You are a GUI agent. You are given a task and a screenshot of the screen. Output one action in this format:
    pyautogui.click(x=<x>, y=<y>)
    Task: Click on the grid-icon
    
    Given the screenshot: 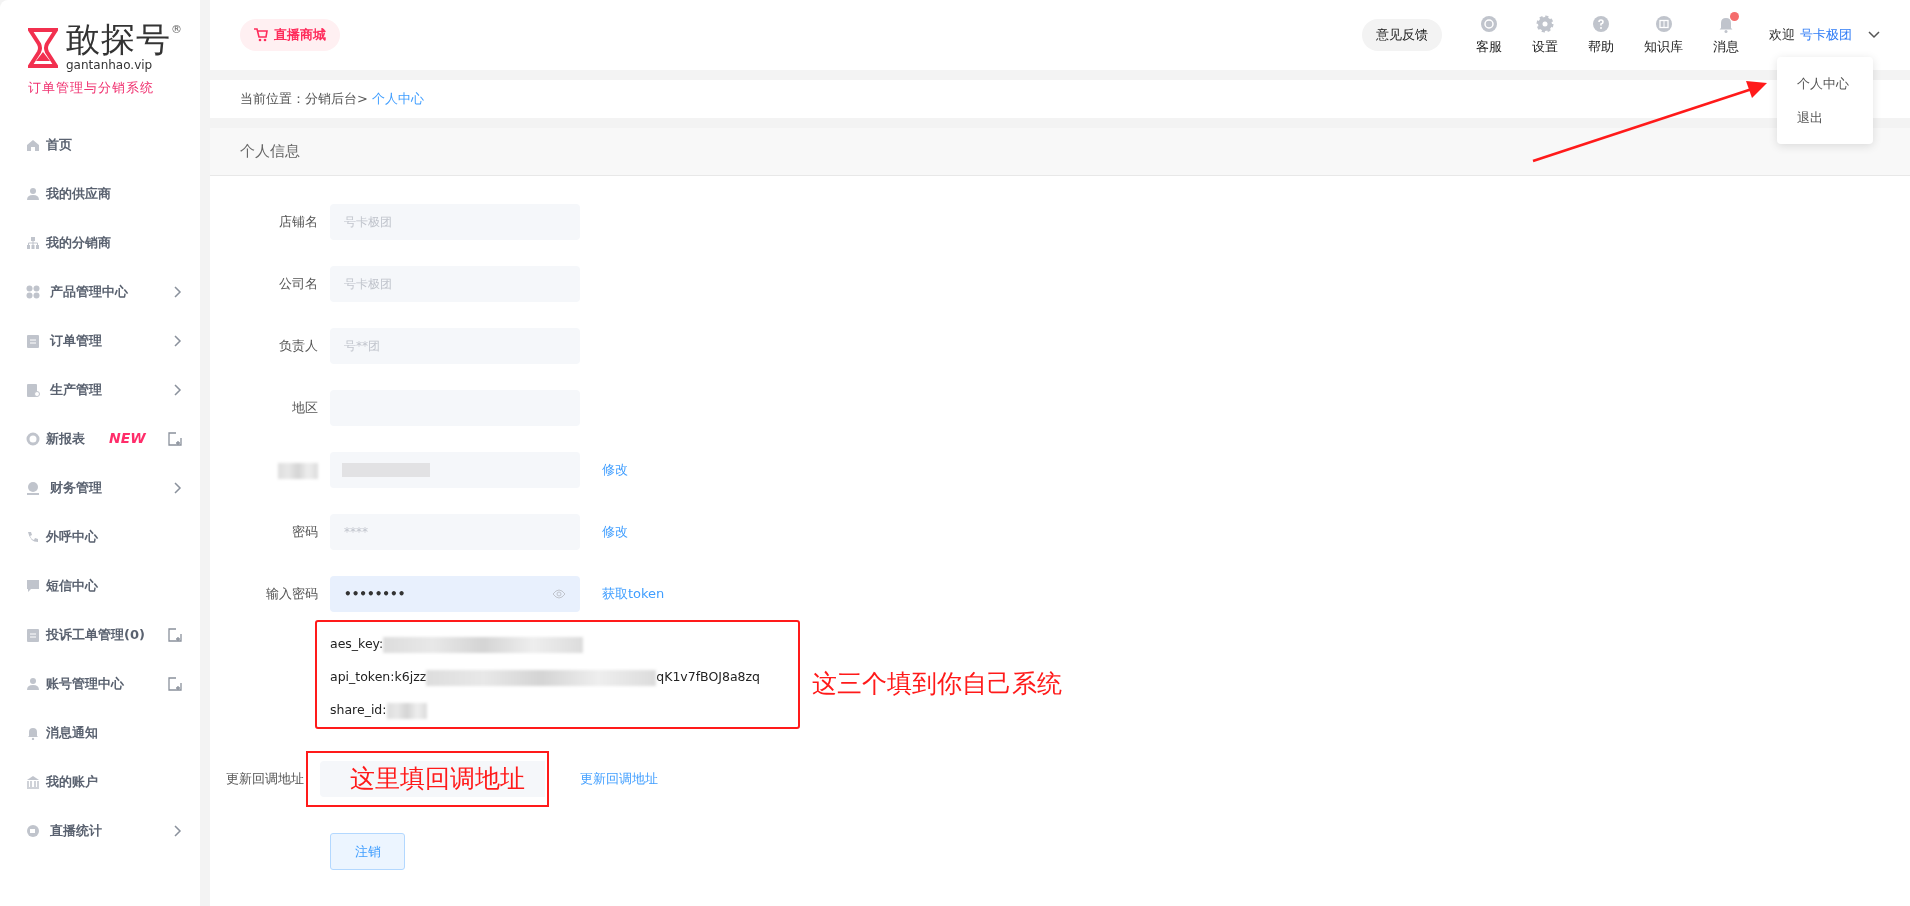 What is the action you would take?
    pyautogui.click(x=33, y=291)
    